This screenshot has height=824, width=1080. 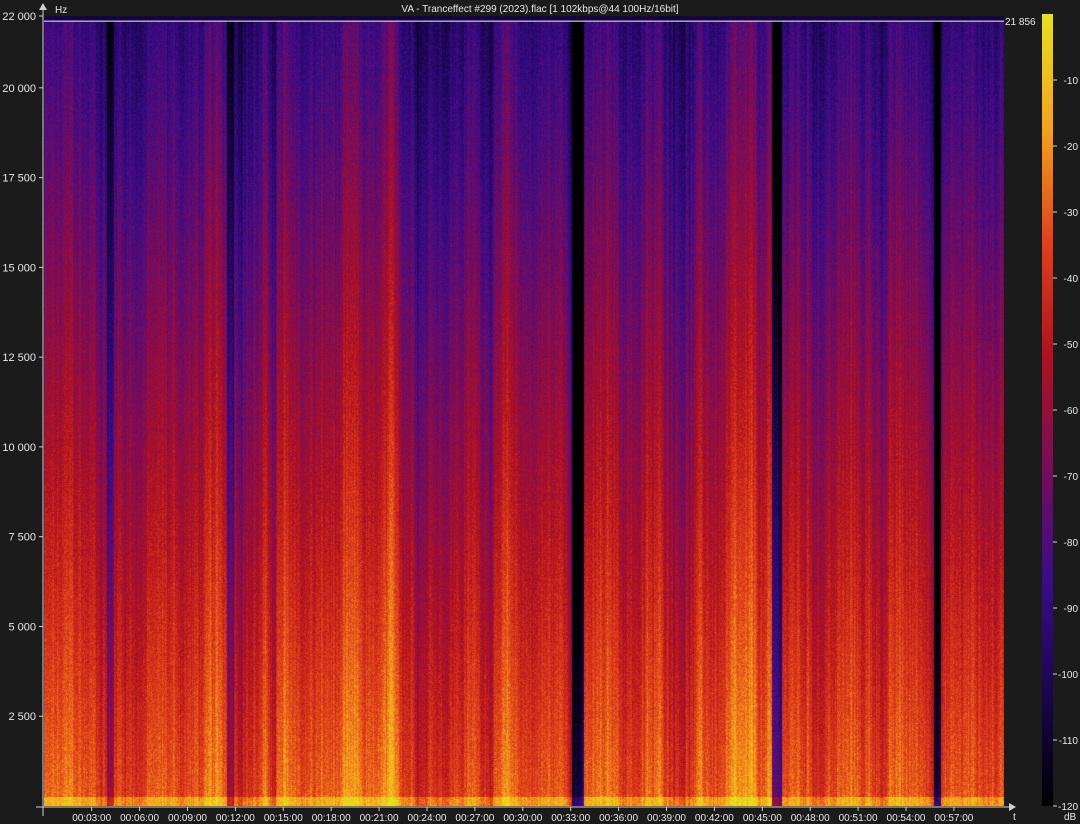 I want to click on colorbar-tick-label: -90, so click(x=1071, y=609).